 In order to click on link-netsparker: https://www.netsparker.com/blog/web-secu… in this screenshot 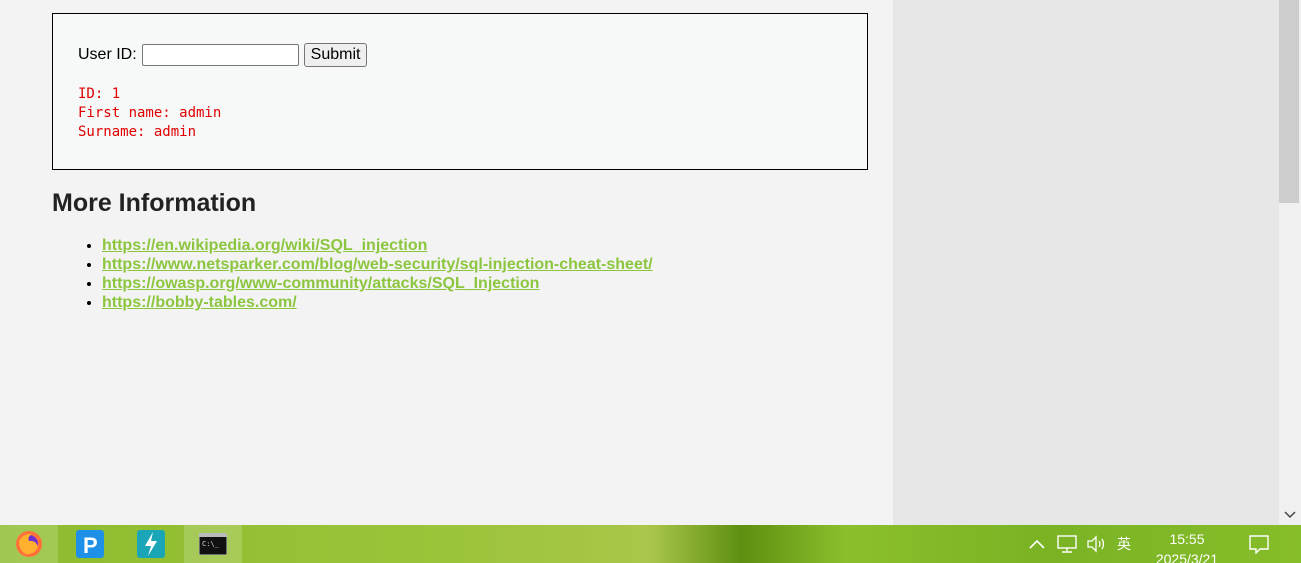, I will do `click(377, 264)`.